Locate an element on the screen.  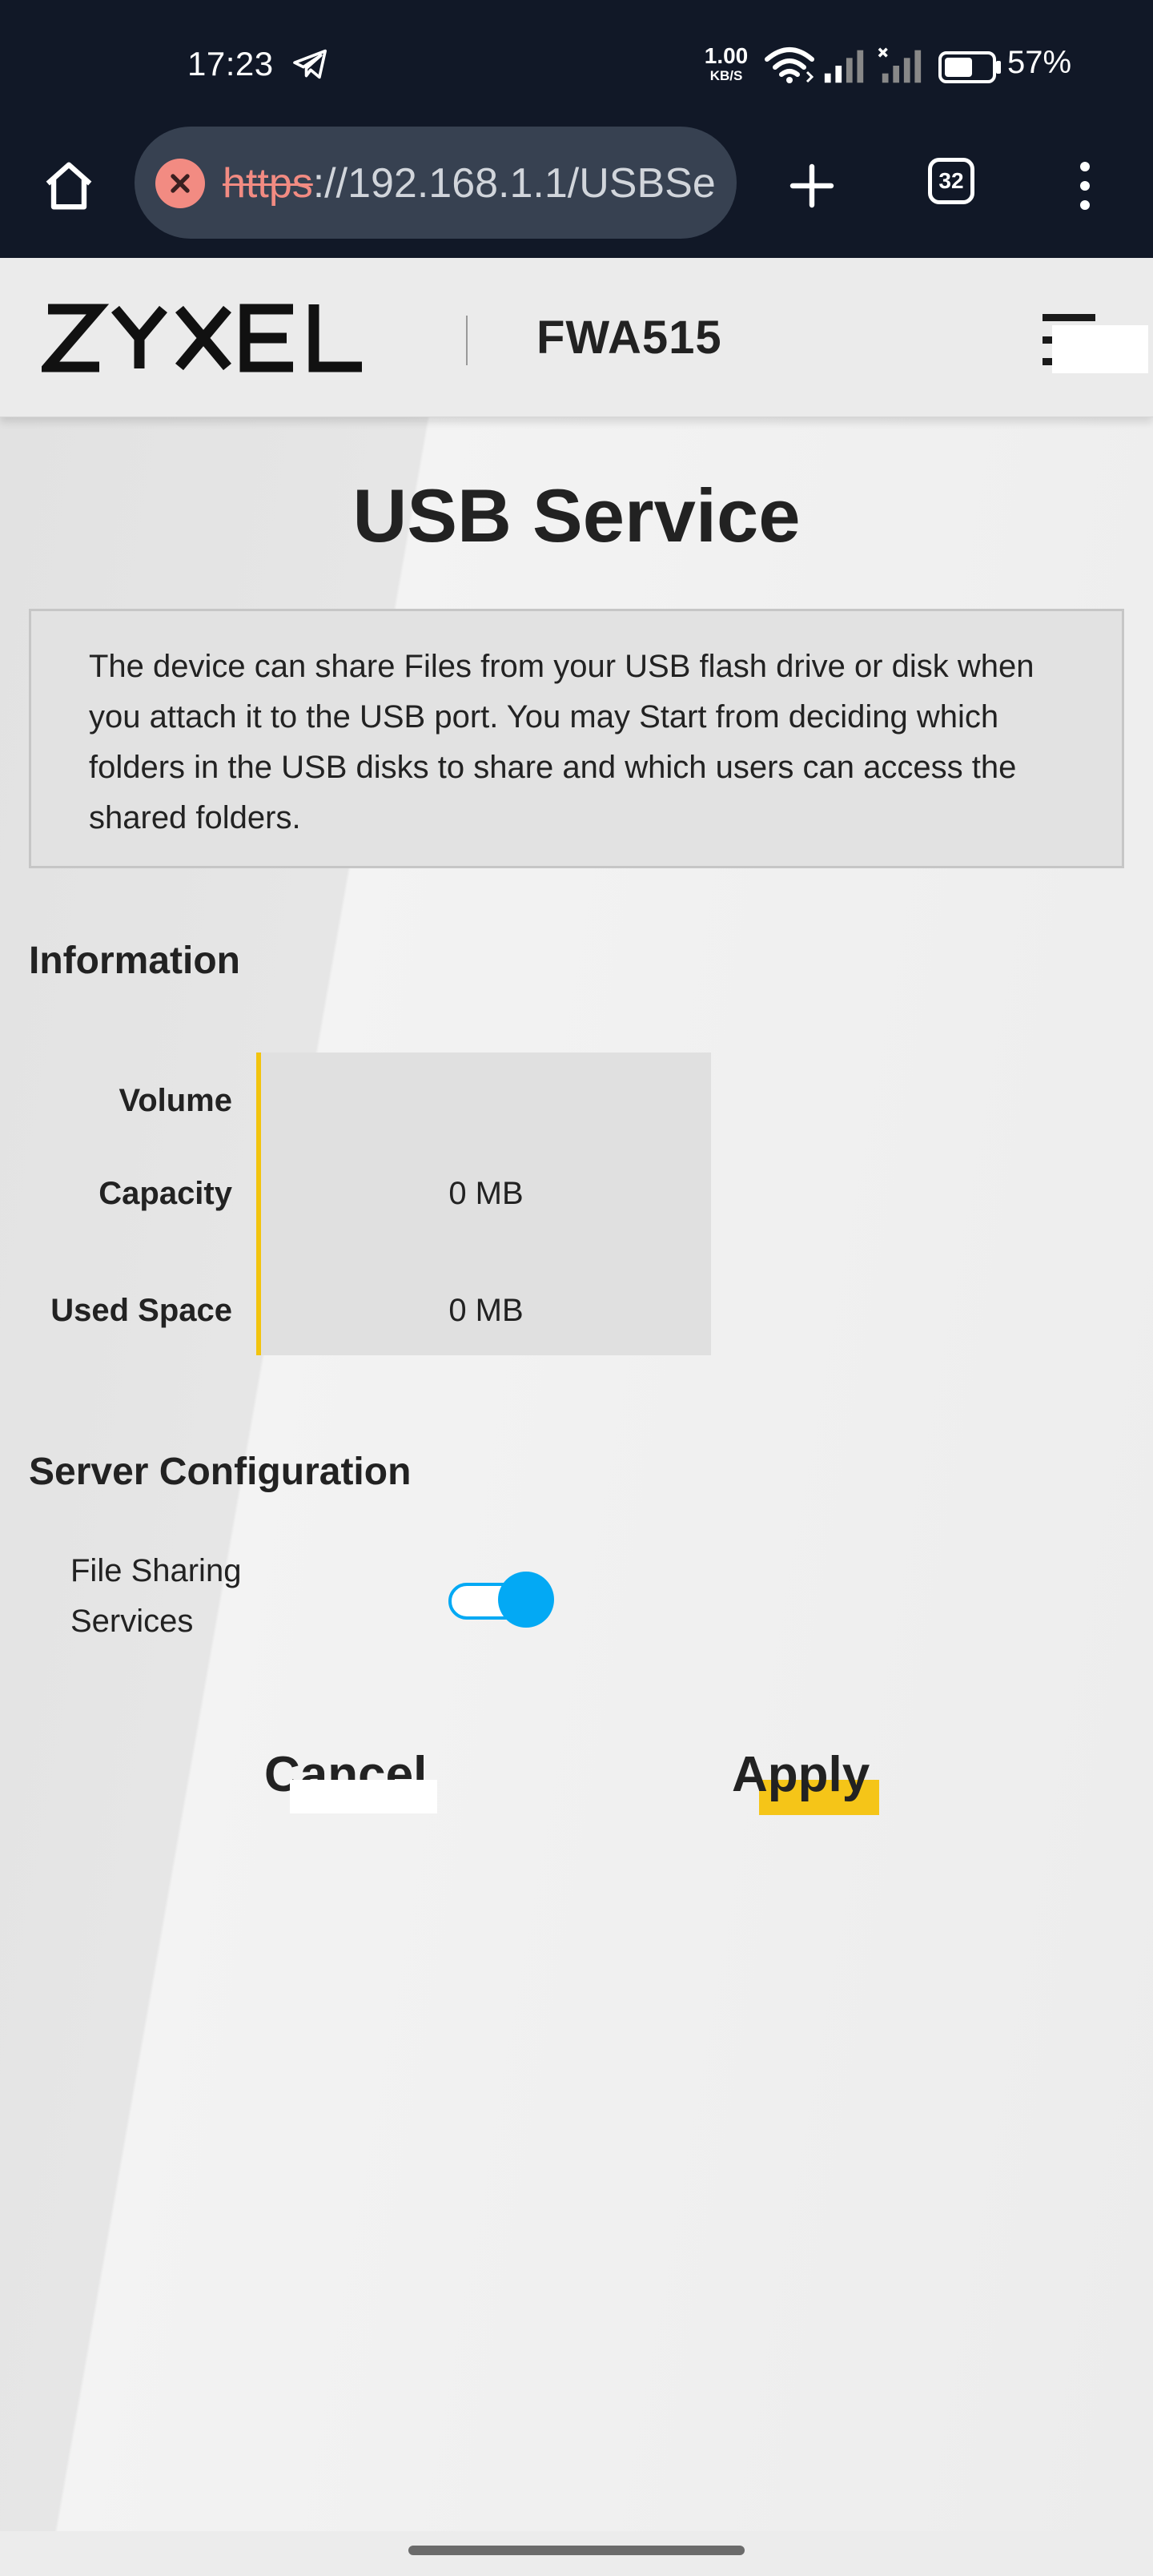
app-header: FWA515 is located at coordinates (576, 337).